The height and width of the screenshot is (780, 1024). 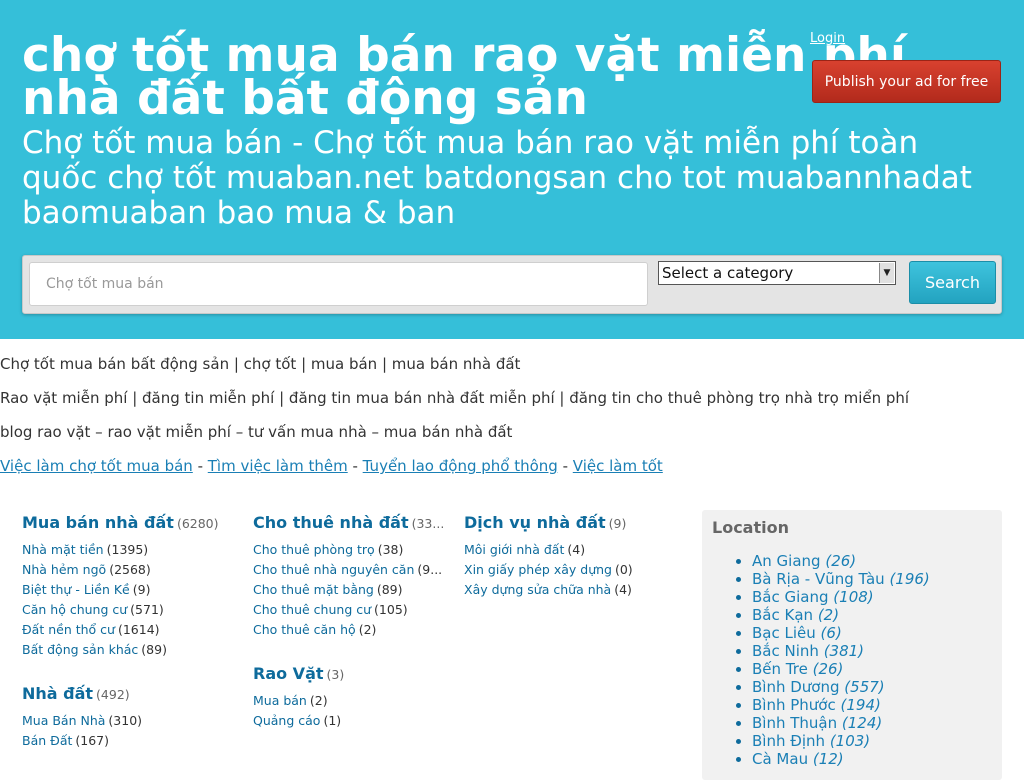 What do you see at coordinates (786, 561) in the screenshot?
I see `location-link: An Giang` at bounding box center [786, 561].